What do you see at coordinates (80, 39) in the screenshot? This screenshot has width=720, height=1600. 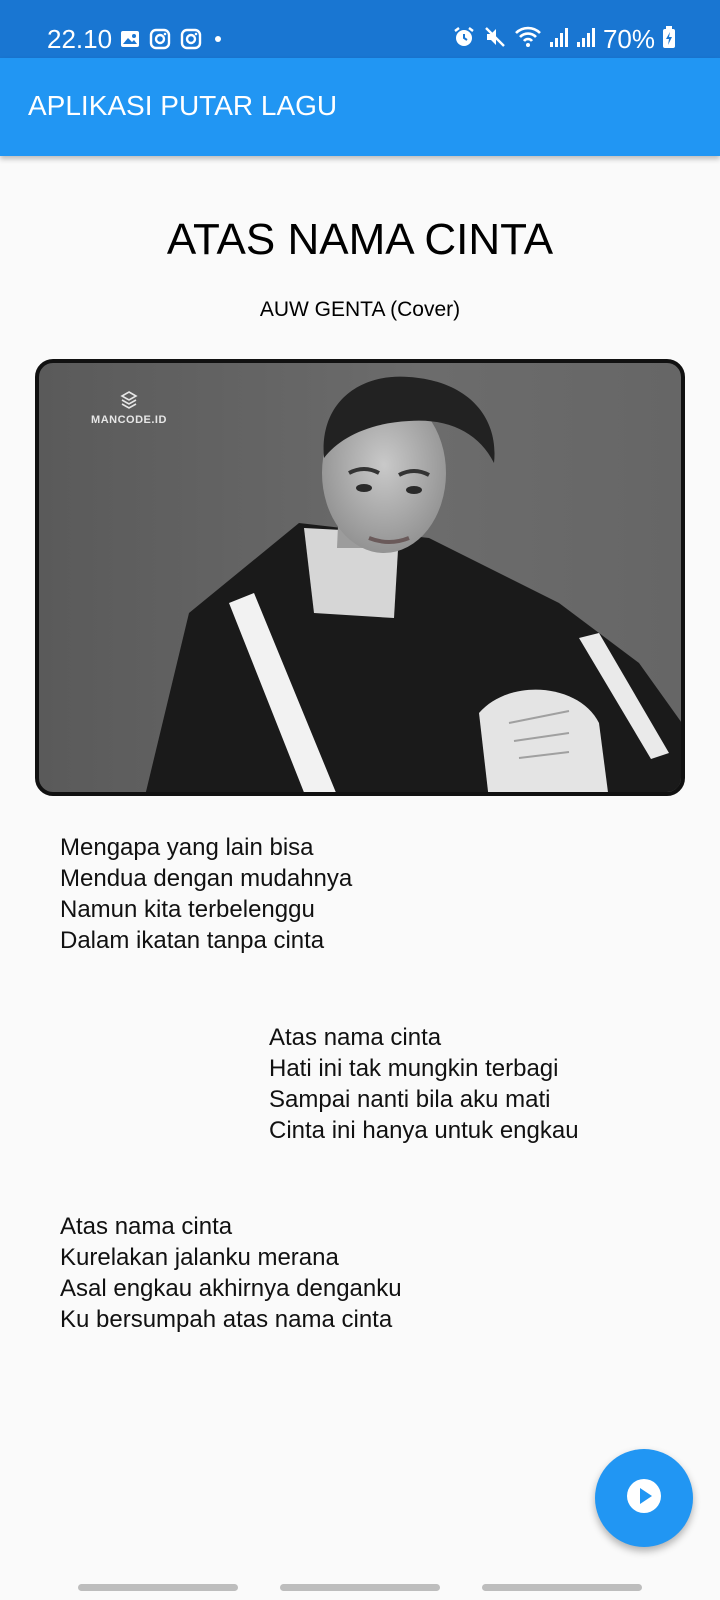 I see `status-time: 22.10` at bounding box center [80, 39].